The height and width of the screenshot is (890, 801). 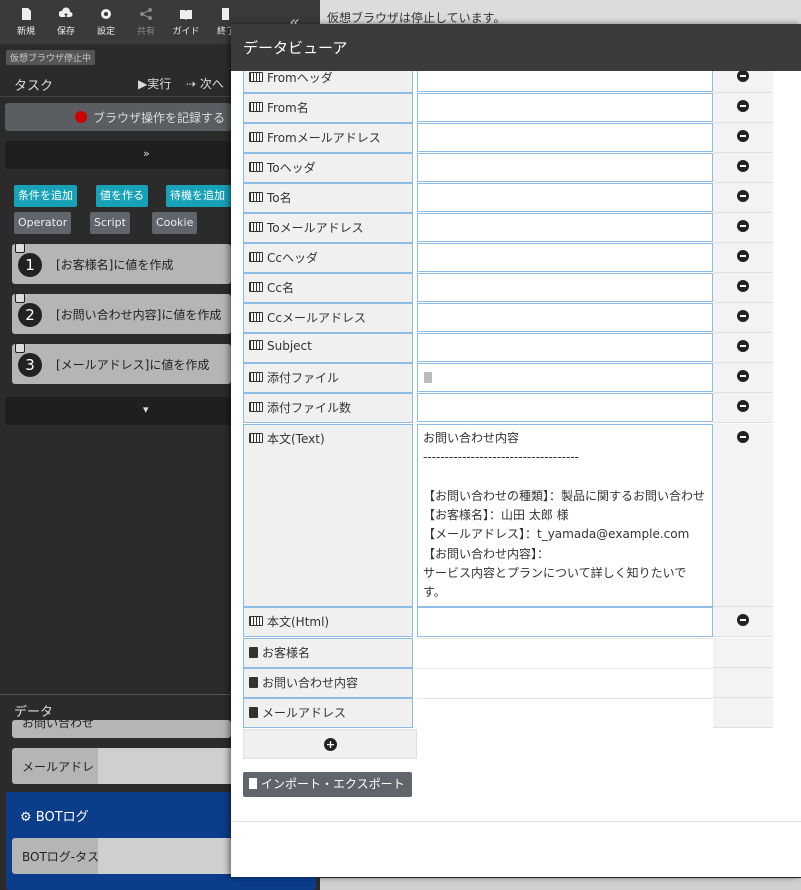 What do you see at coordinates (54, 817) in the screenshot?
I see `bot-log-title: ⚙ BOTログ` at bounding box center [54, 817].